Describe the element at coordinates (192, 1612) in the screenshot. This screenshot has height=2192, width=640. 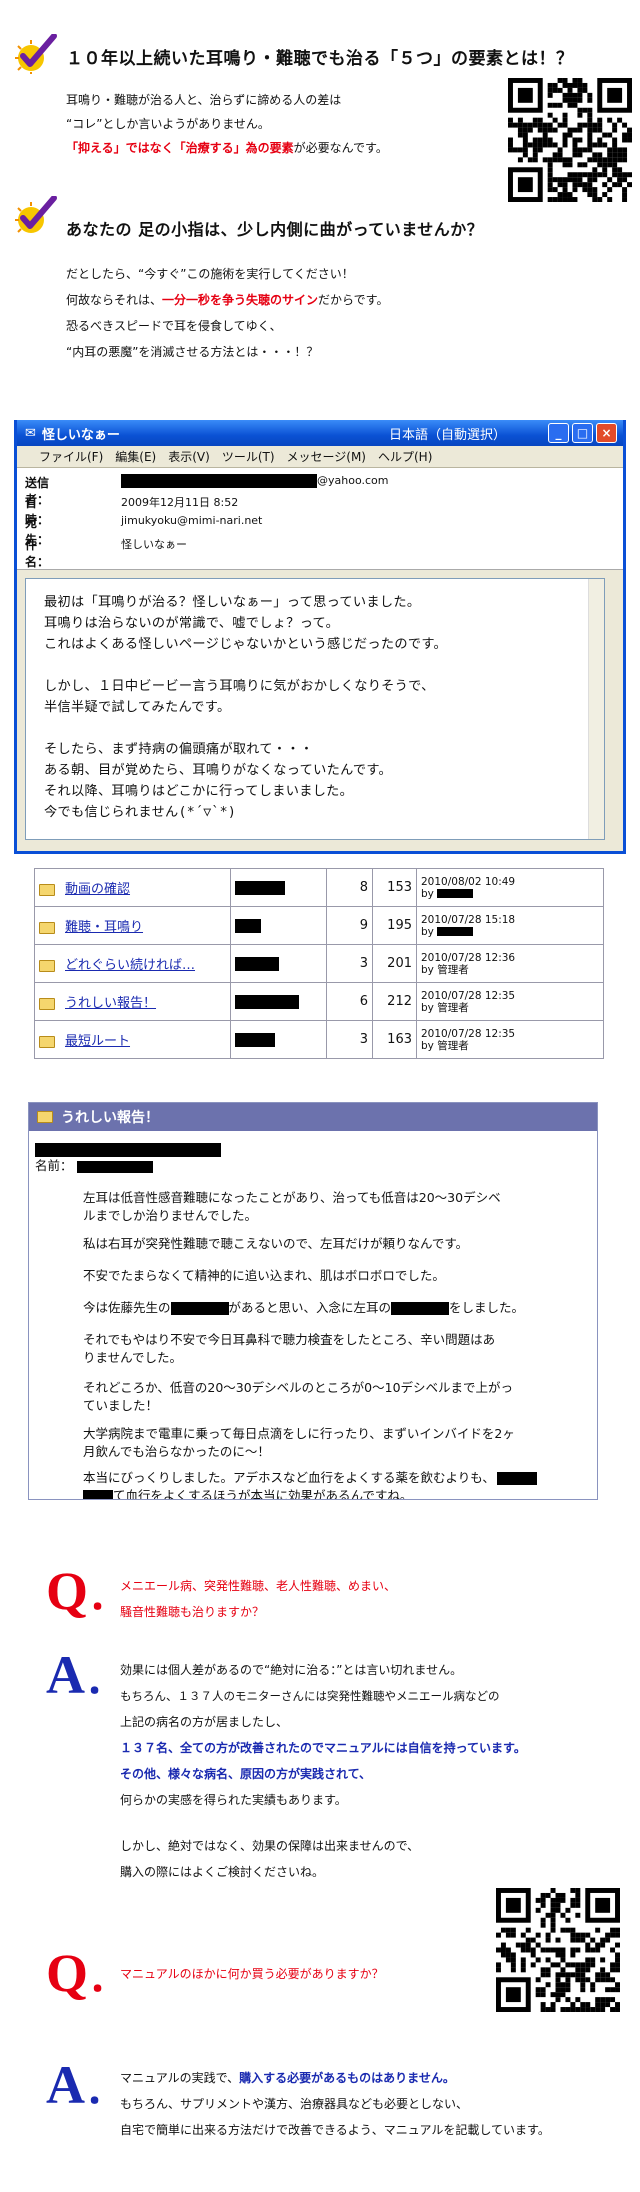
I see `q1-line2: 騒音性難聴も治りますか？` at that location.